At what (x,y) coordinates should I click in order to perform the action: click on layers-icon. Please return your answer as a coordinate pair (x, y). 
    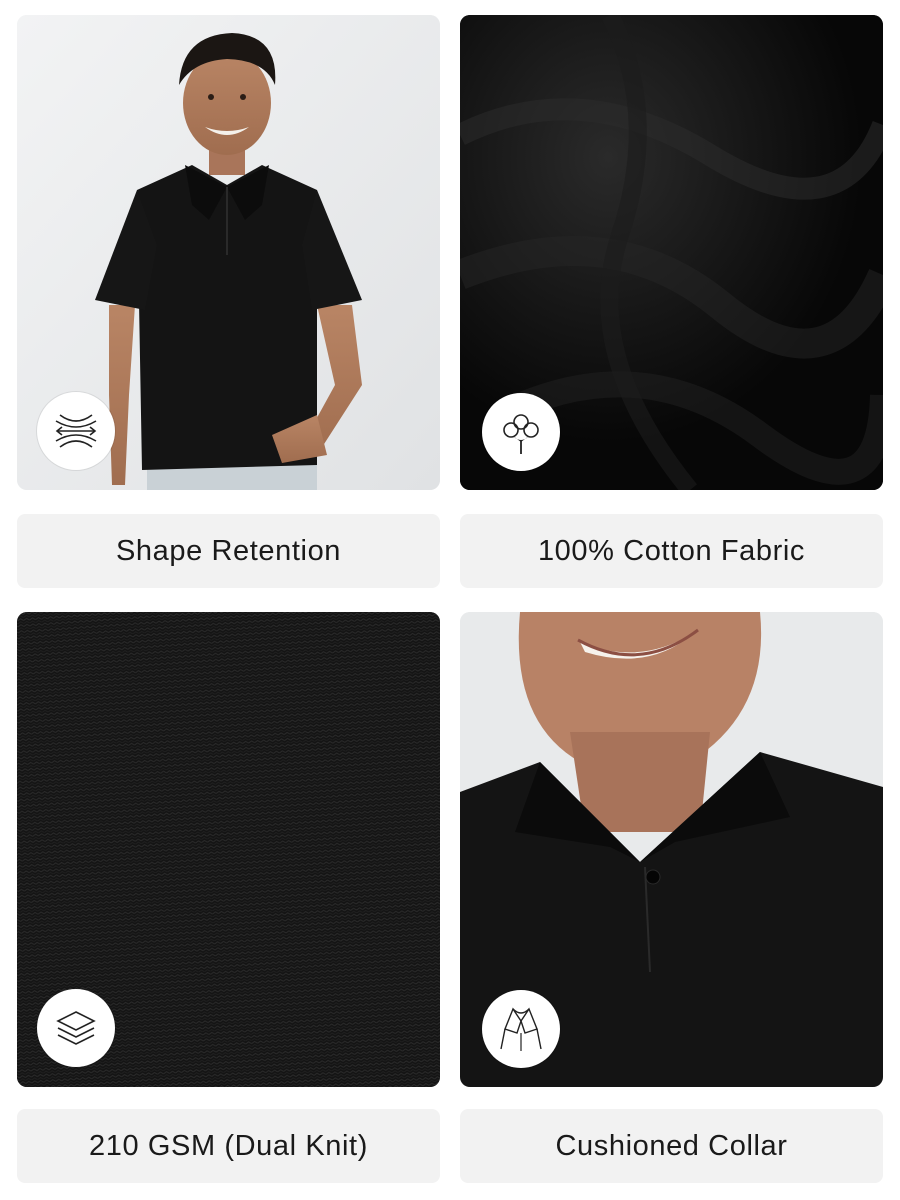
    Looking at the image, I should click on (76, 1028).